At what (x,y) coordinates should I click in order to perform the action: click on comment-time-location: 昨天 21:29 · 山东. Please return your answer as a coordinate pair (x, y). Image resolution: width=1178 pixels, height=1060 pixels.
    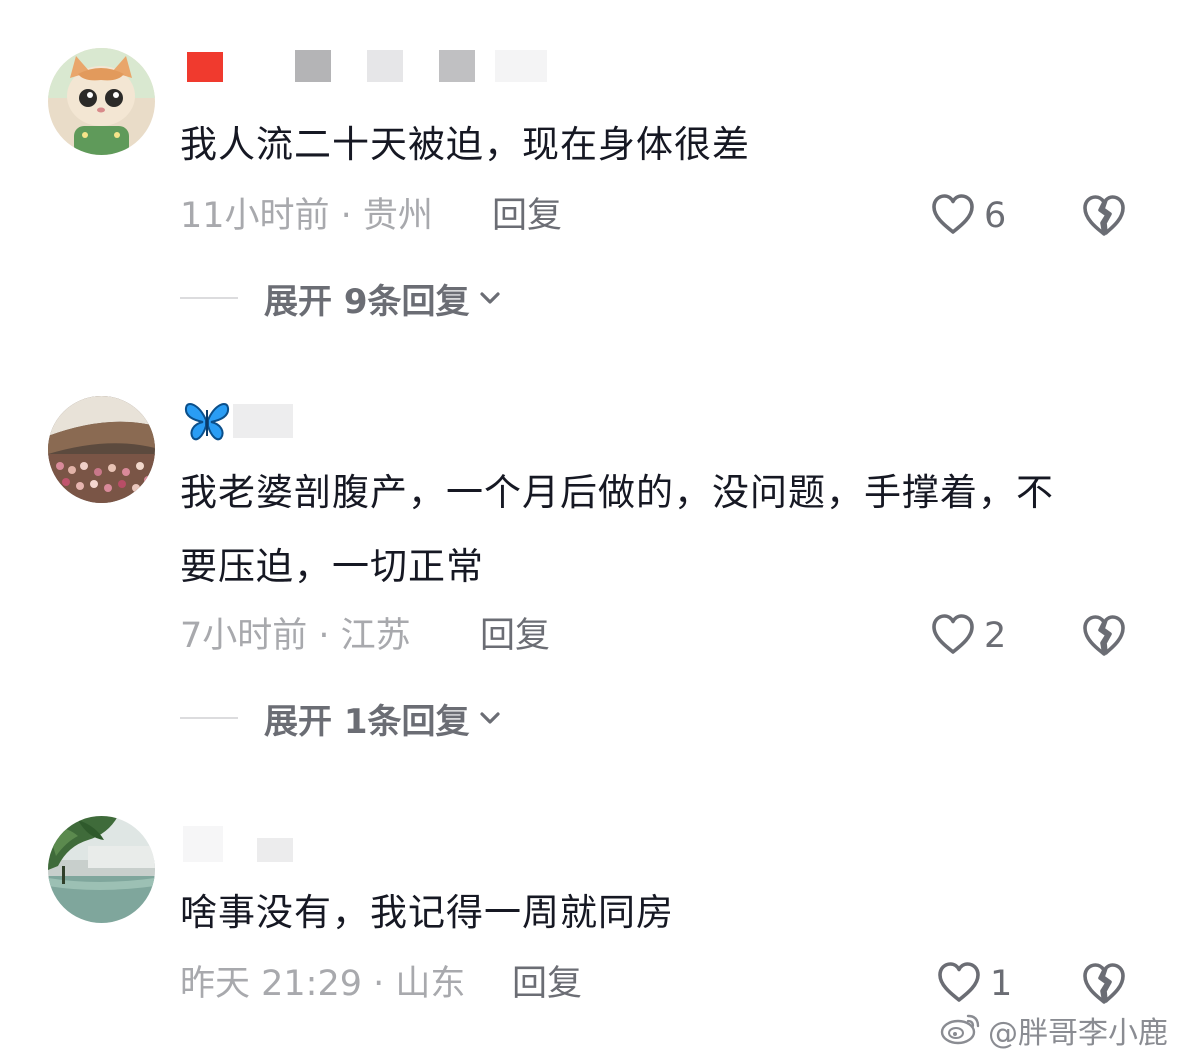
    Looking at the image, I should click on (323, 984).